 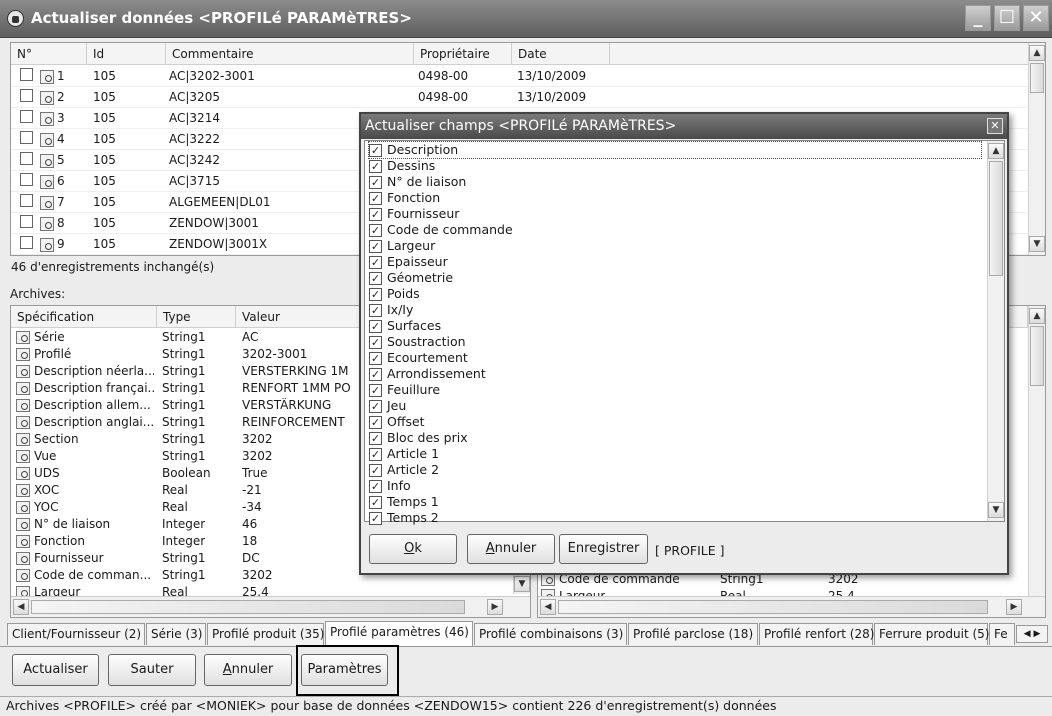 What do you see at coordinates (550, 634) in the screenshot?
I see `tab-profile-combinaisons: Profilé combinaisons (3)` at bounding box center [550, 634].